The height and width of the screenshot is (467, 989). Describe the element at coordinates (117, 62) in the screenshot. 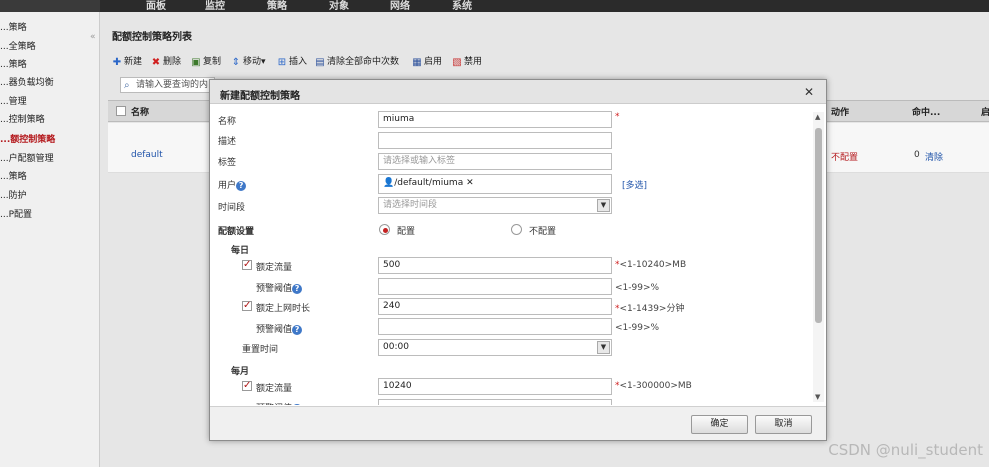

I see `plus-icon: ✚` at that location.